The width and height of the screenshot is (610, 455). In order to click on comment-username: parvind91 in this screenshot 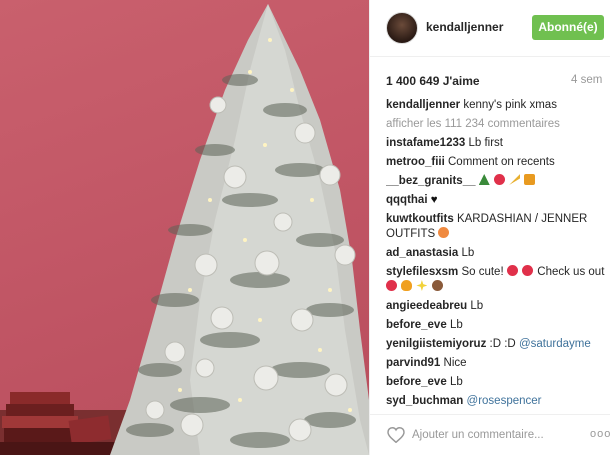, I will do `click(413, 363)`.